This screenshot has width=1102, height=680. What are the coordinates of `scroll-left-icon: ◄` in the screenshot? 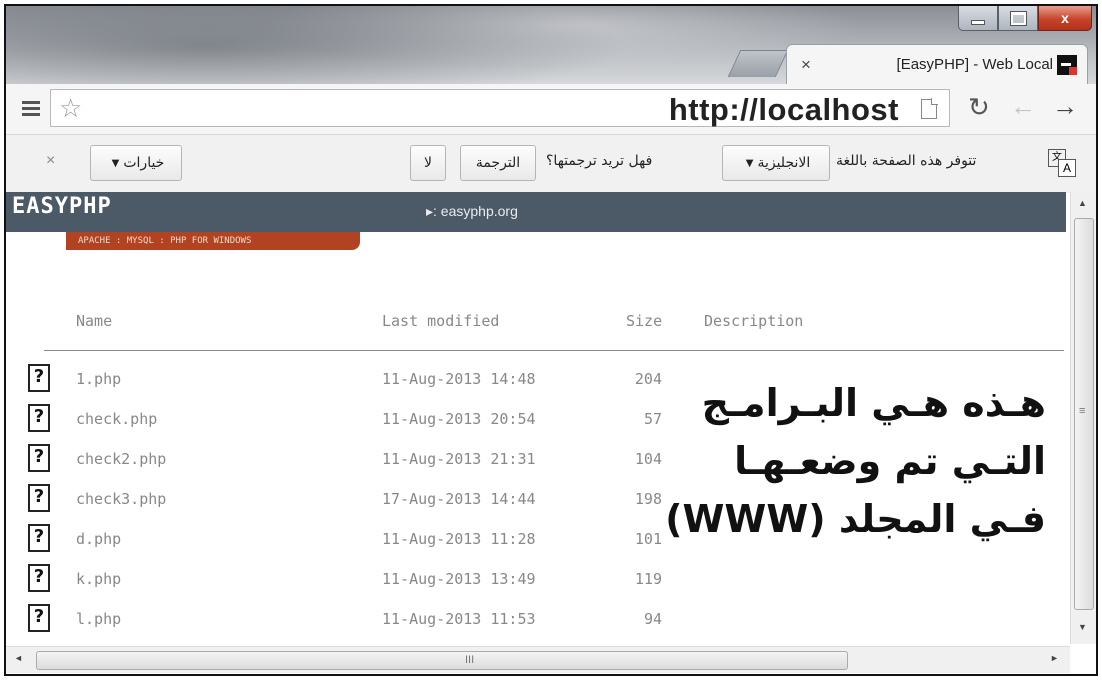 It's located at (18, 658).